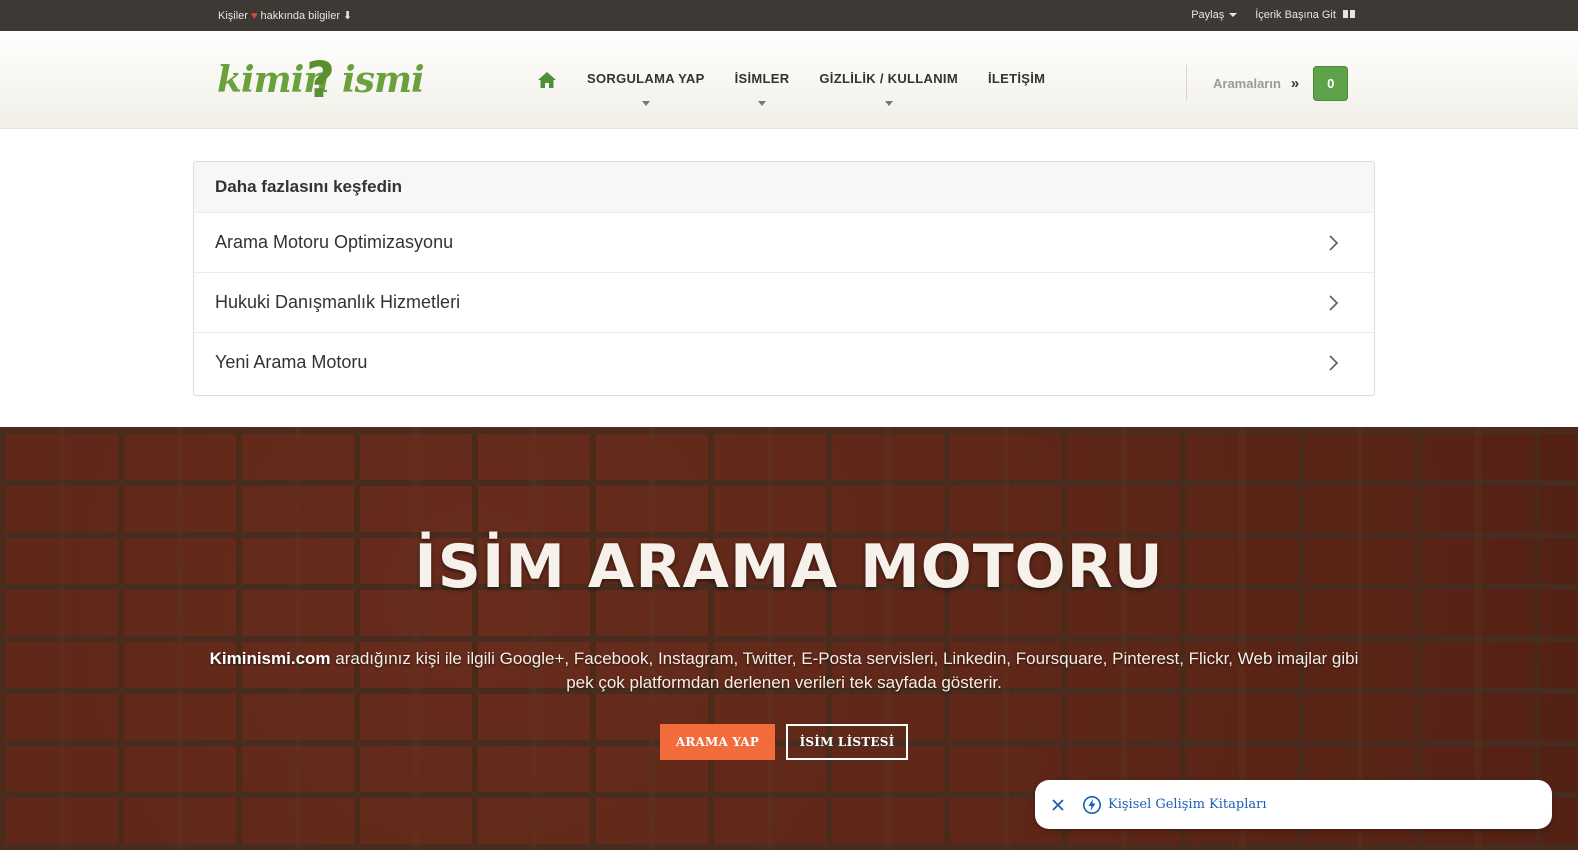  I want to click on book-icon, so click(1349, 14).